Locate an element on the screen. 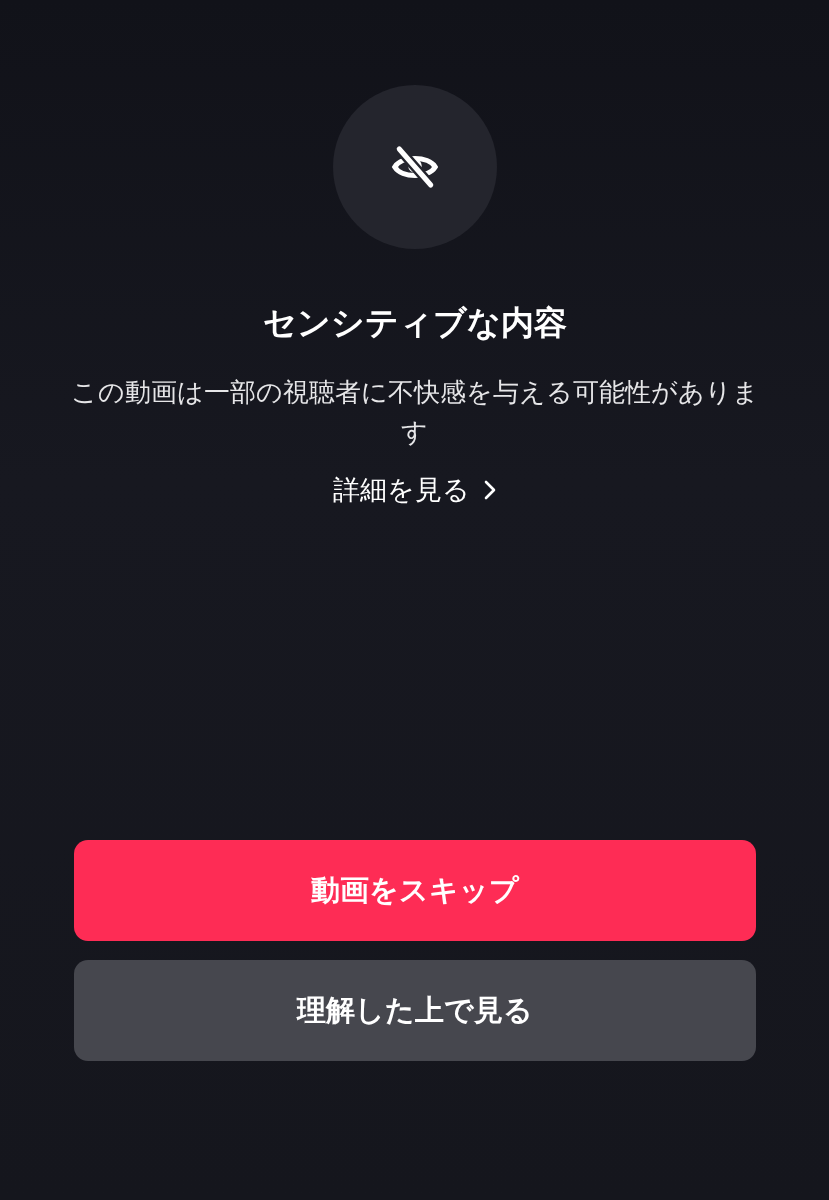 The image size is (829, 1200). details-link: 詳細を見る is located at coordinates (414, 490).